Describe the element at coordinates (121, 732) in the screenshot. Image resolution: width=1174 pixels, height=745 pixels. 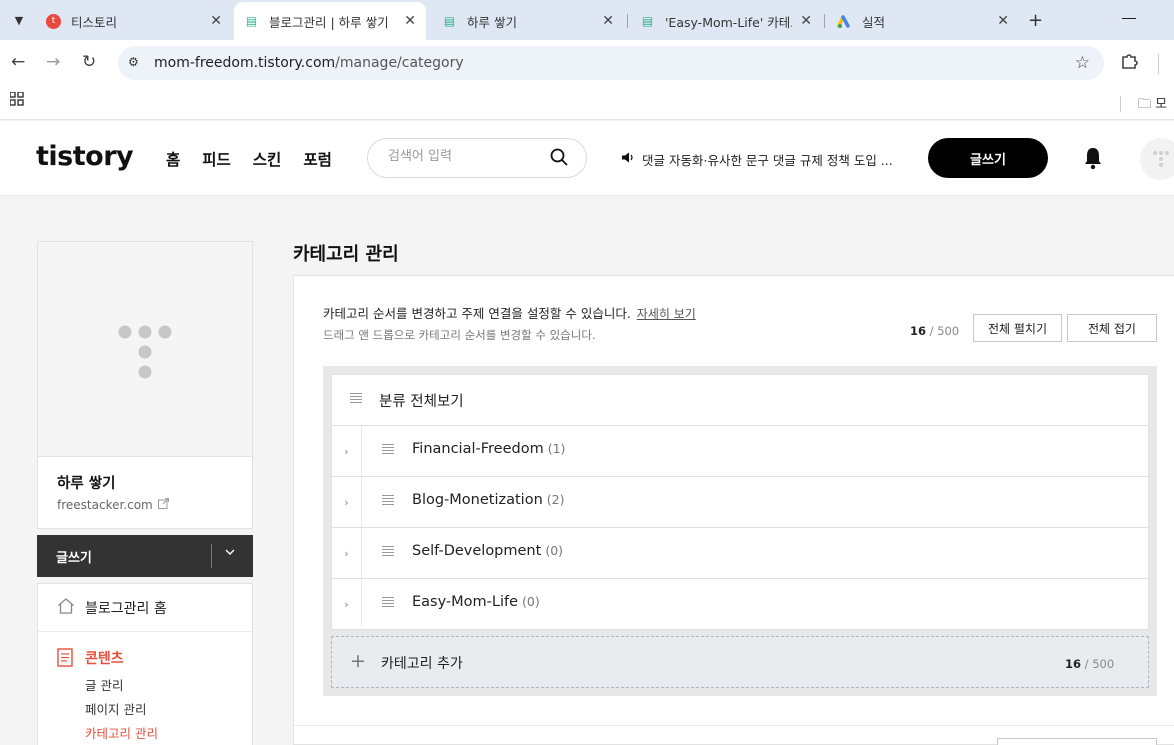
I see `sidebar-subitem-categories: 카테고리 관리` at that location.